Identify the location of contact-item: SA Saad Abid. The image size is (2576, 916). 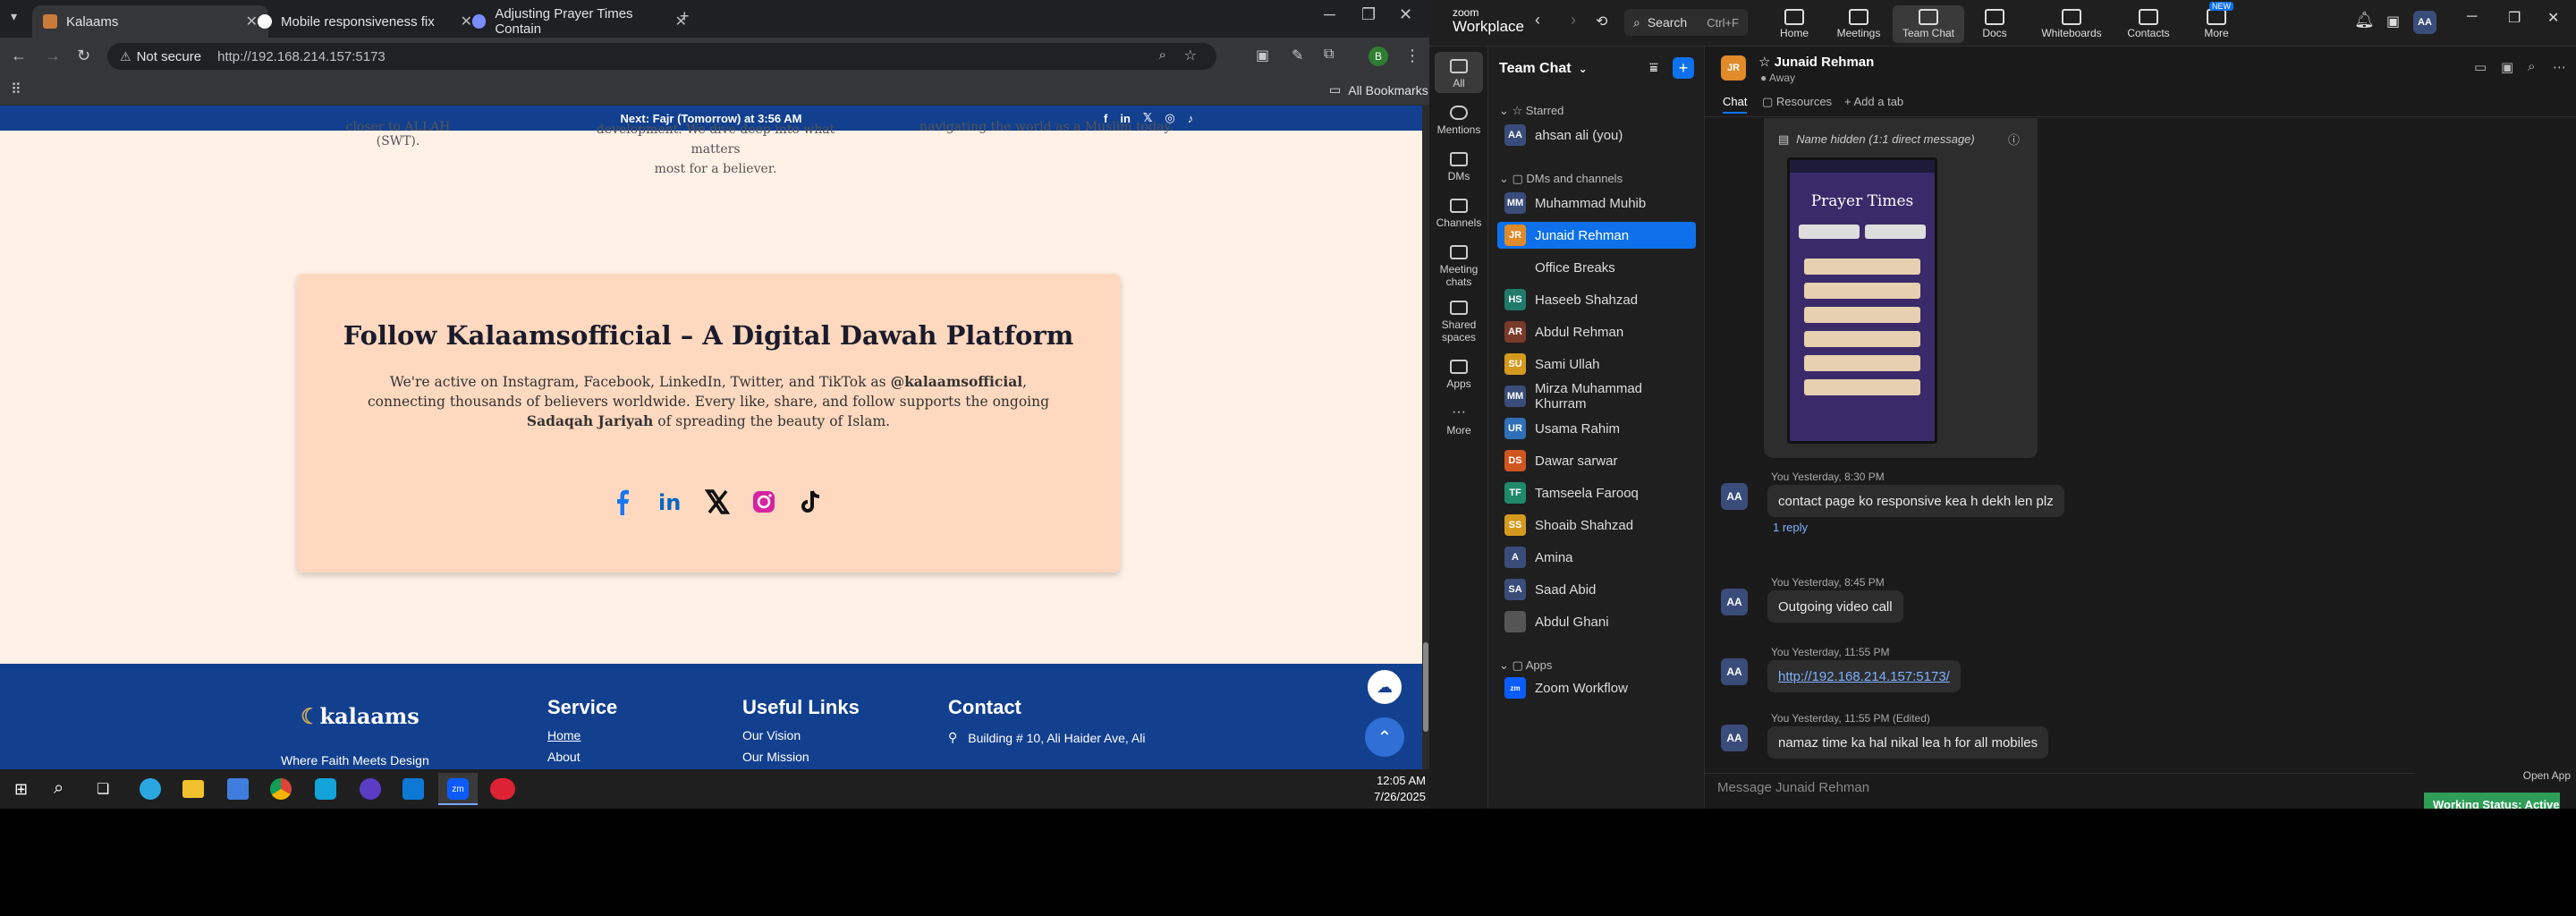
(1596, 589).